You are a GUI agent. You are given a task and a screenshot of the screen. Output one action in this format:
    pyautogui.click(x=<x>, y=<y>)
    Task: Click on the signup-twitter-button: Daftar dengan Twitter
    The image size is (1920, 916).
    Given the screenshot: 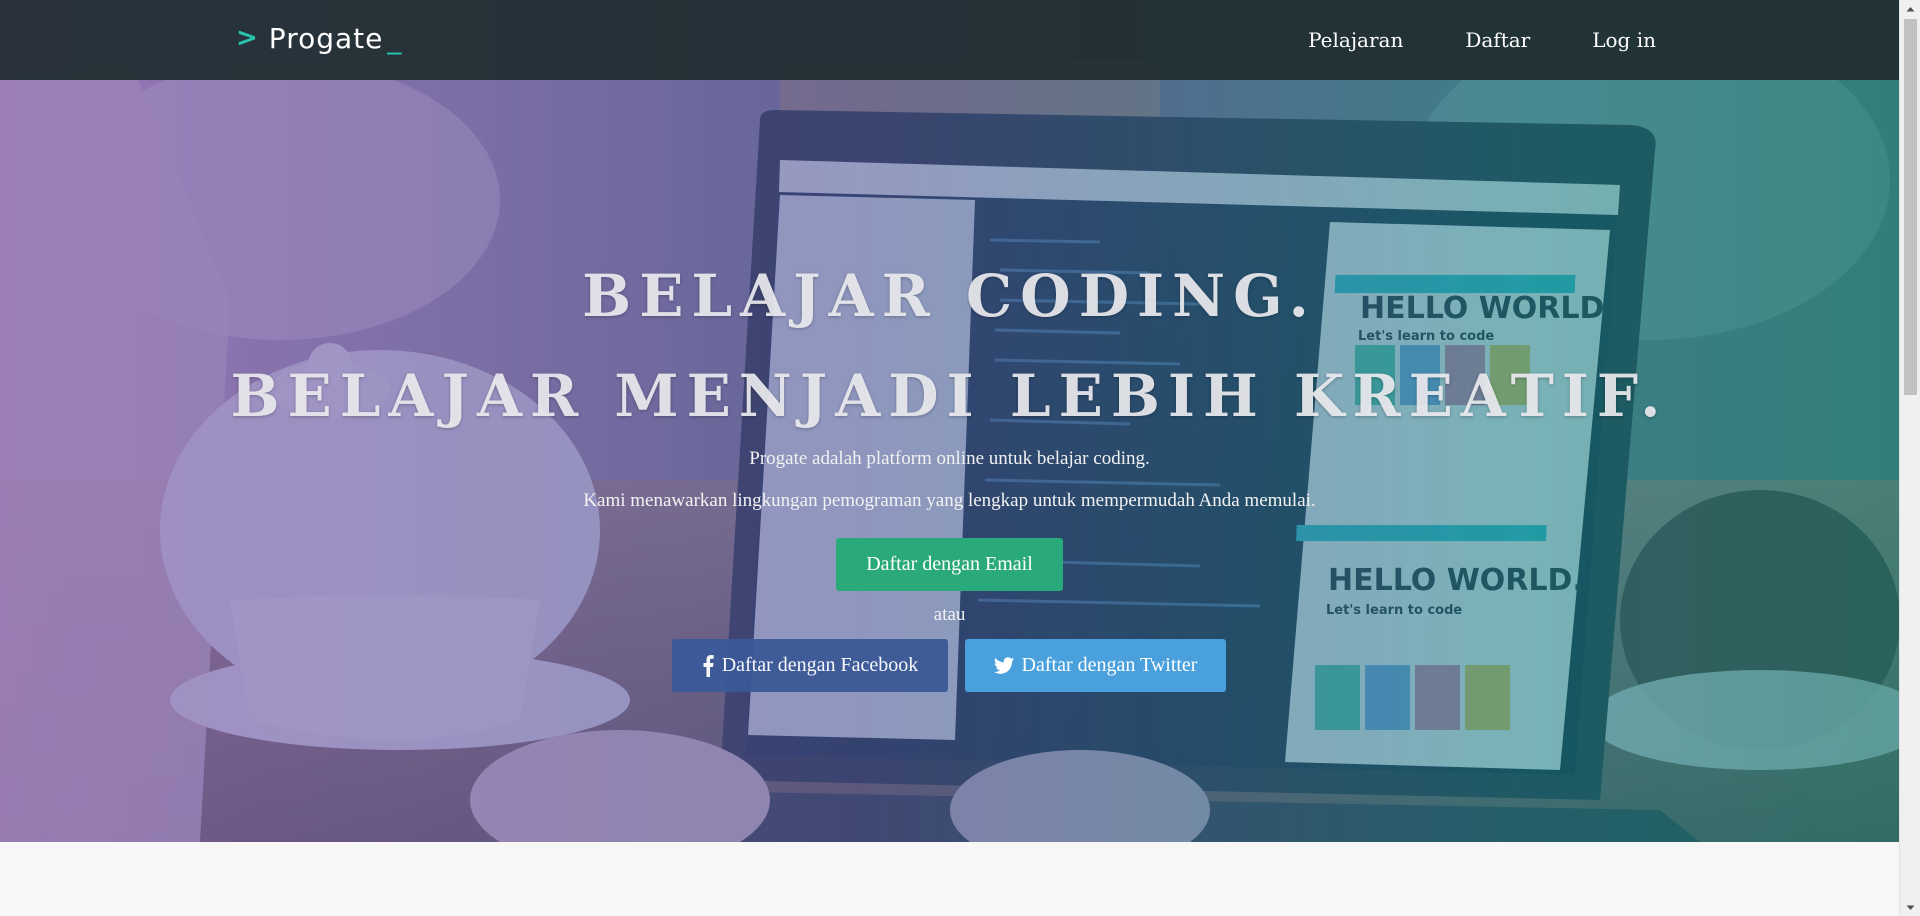 What is the action you would take?
    pyautogui.click(x=1095, y=665)
    